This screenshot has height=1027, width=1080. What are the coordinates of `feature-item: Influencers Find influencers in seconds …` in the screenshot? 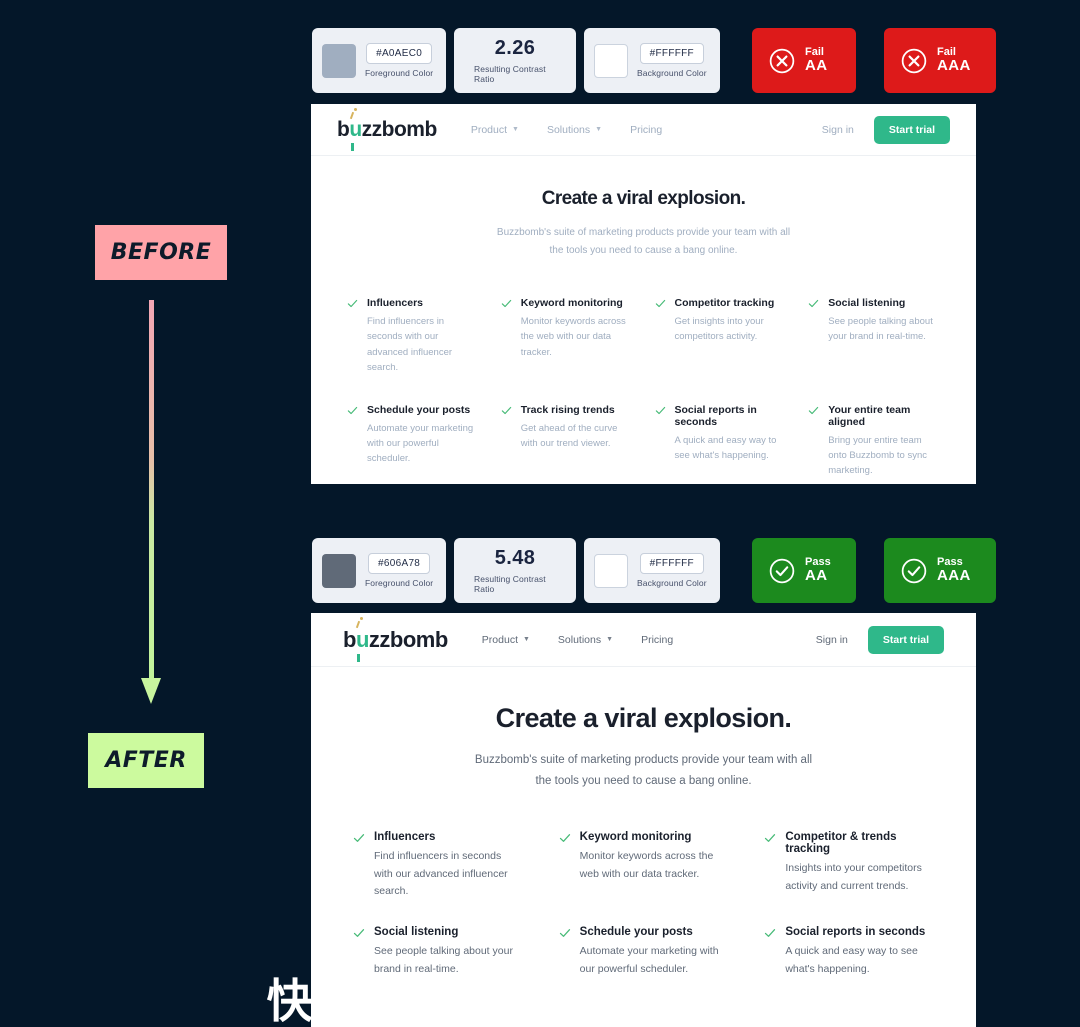 It's located at (413, 336).